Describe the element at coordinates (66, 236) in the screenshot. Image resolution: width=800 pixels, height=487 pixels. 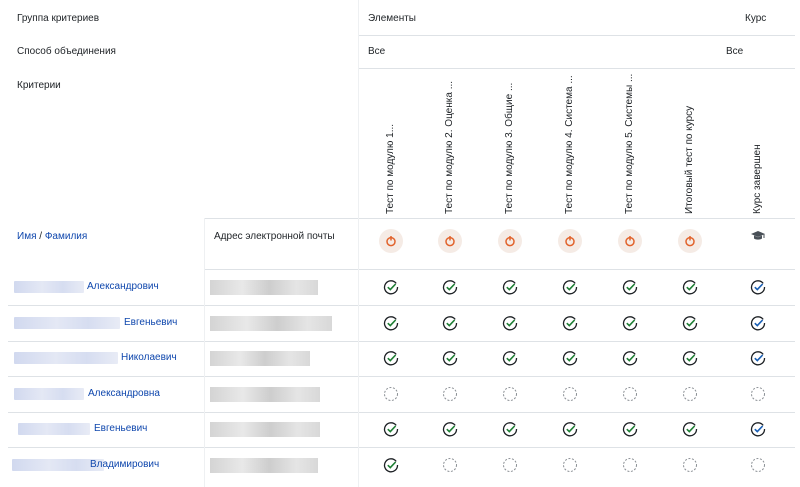
I see `sort-by-last-name-link: Фамилия` at that location.